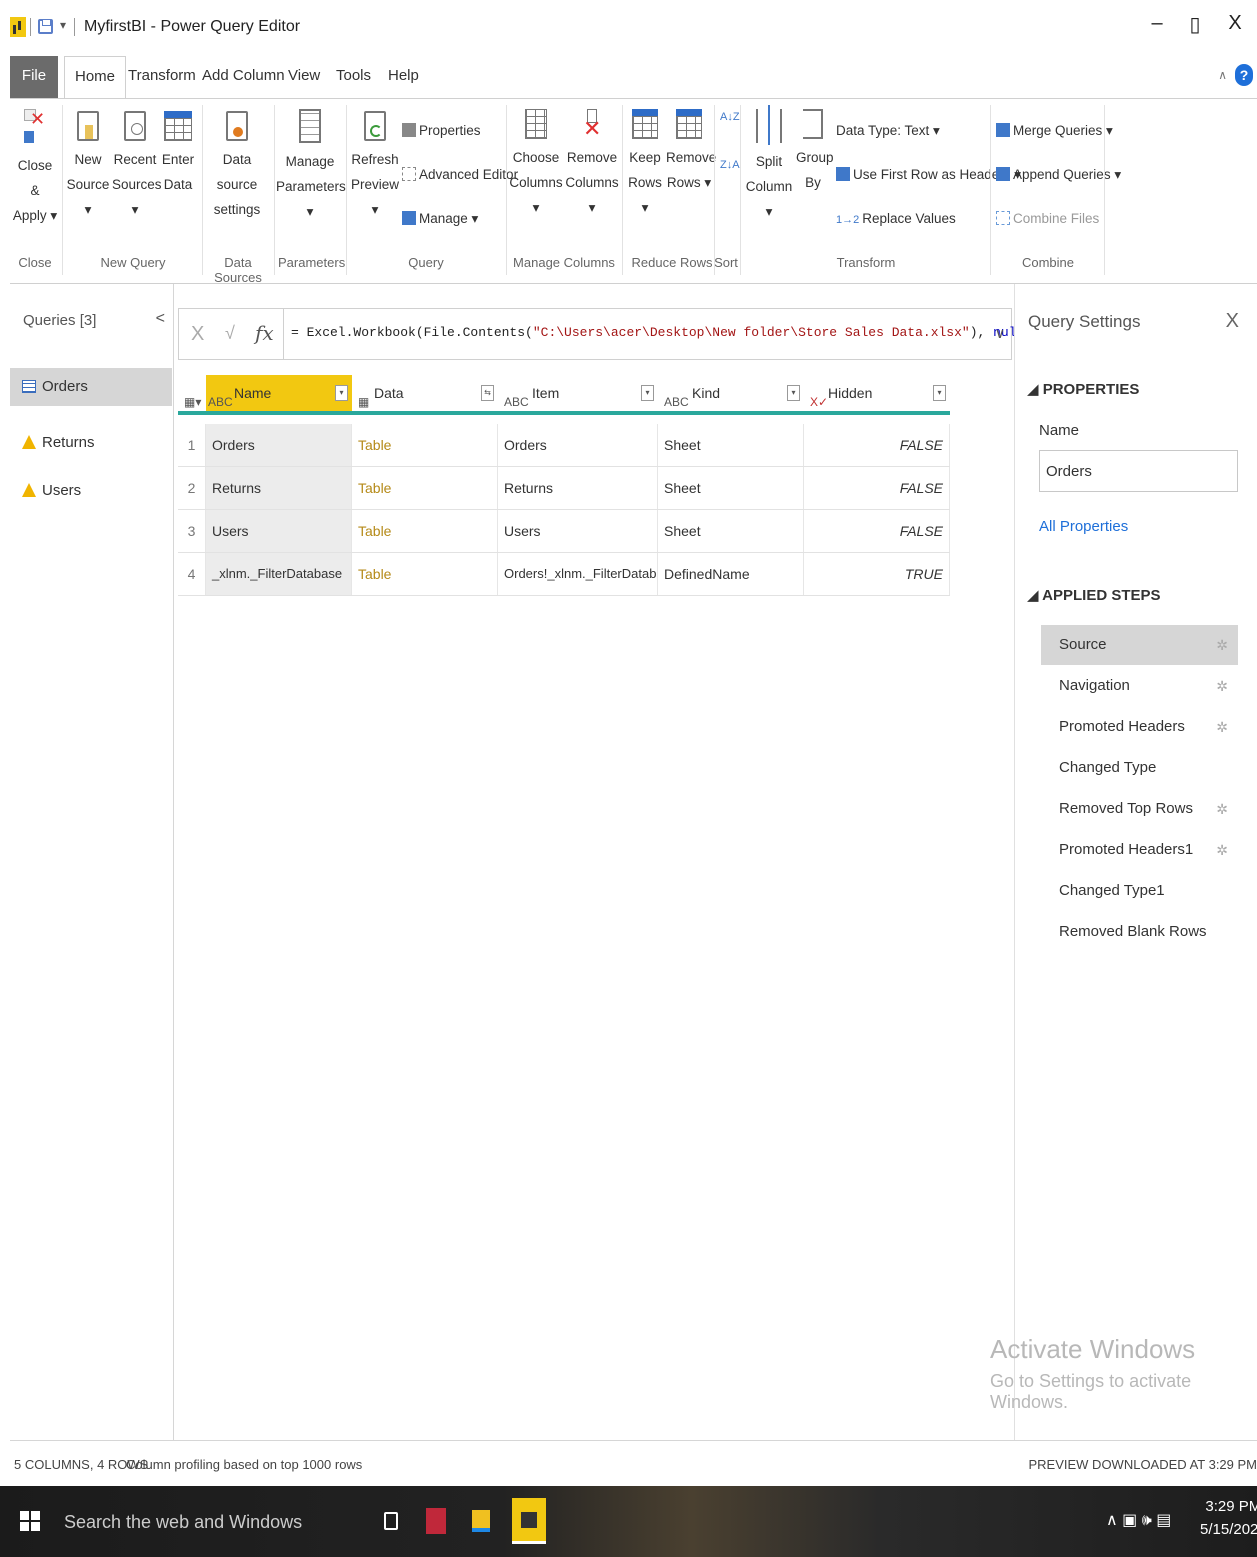  Describe the element at coordinates (487, 393) in the screenshot. I see `expand-column-icon: ⇆` at that location.